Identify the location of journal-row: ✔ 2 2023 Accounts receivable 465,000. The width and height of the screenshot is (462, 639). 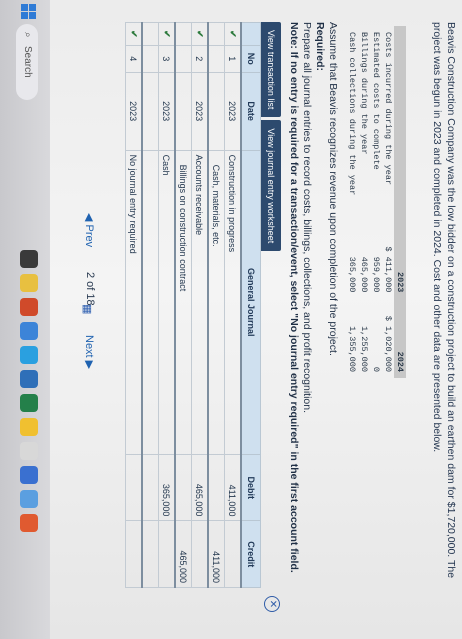
(199, 305).